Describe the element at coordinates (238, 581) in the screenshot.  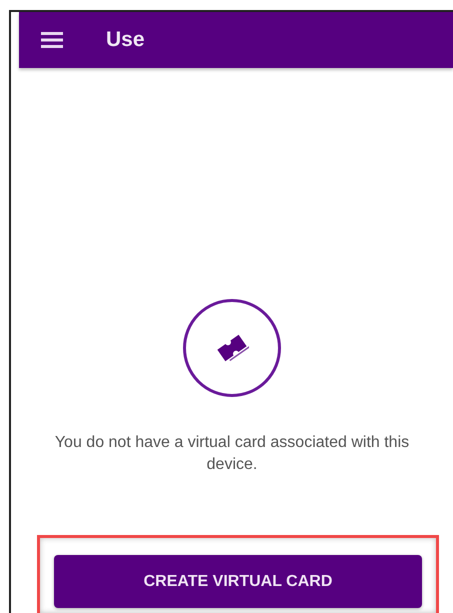
I see `create-virtual-card-button: CREATE VIRTUAL CARD` at that location.